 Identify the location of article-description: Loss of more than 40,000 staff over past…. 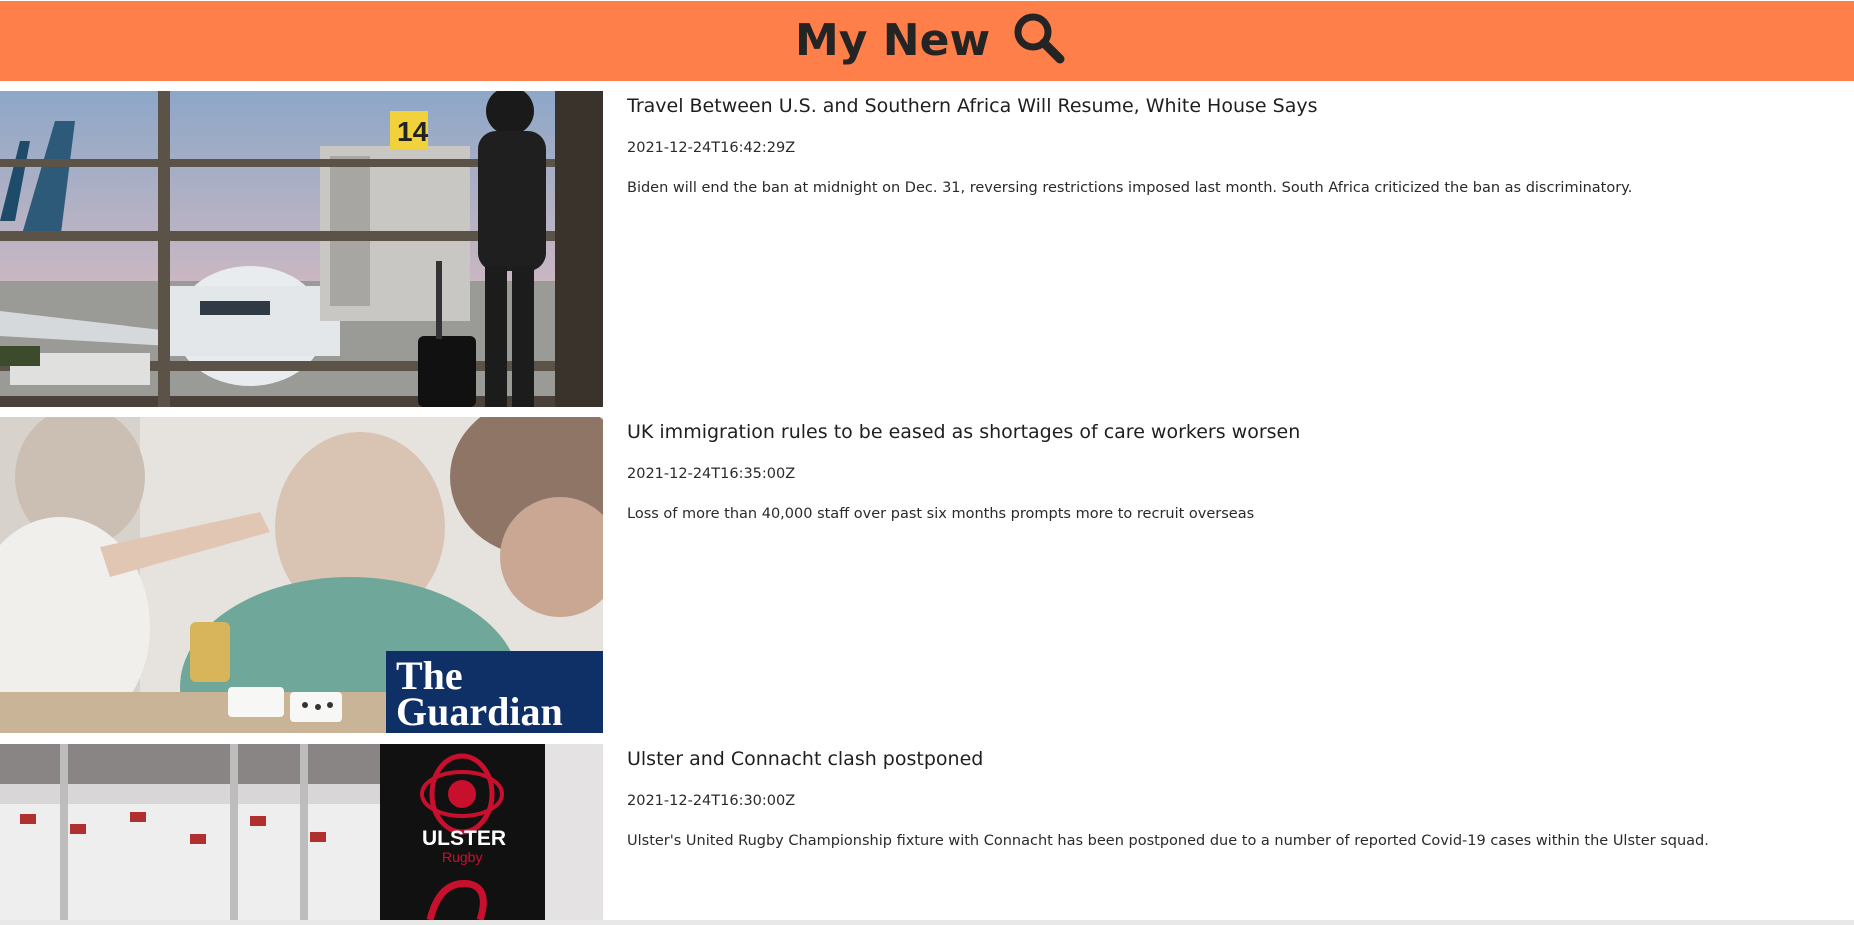
(941, 514).